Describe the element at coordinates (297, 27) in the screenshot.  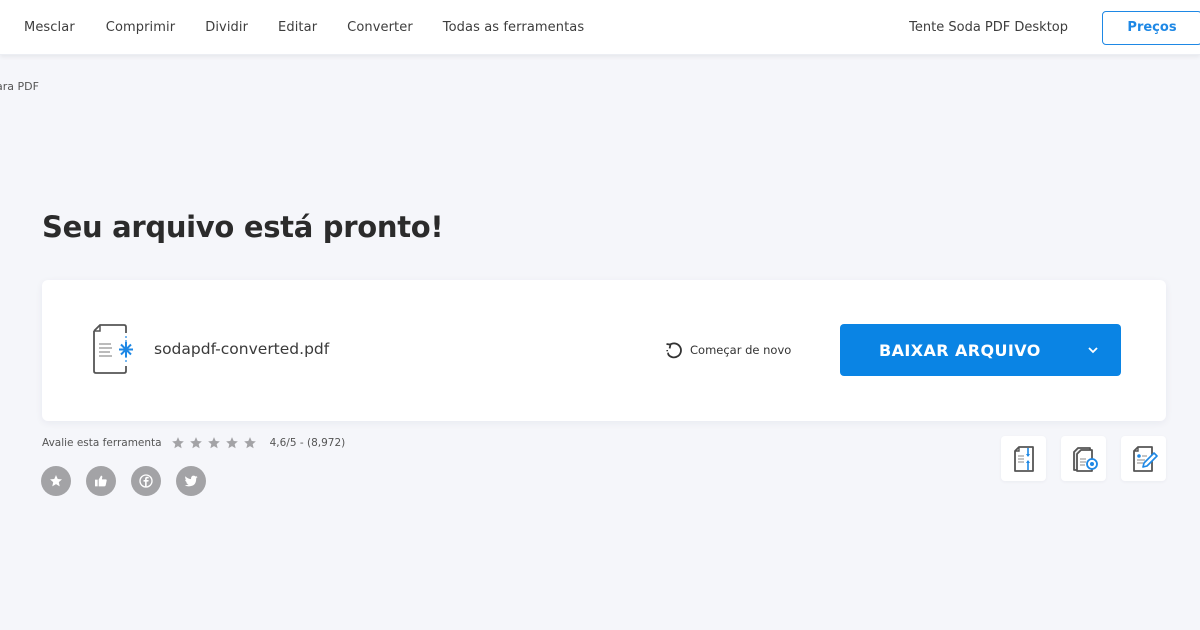
I see `nav-edit: Editar` at that location.